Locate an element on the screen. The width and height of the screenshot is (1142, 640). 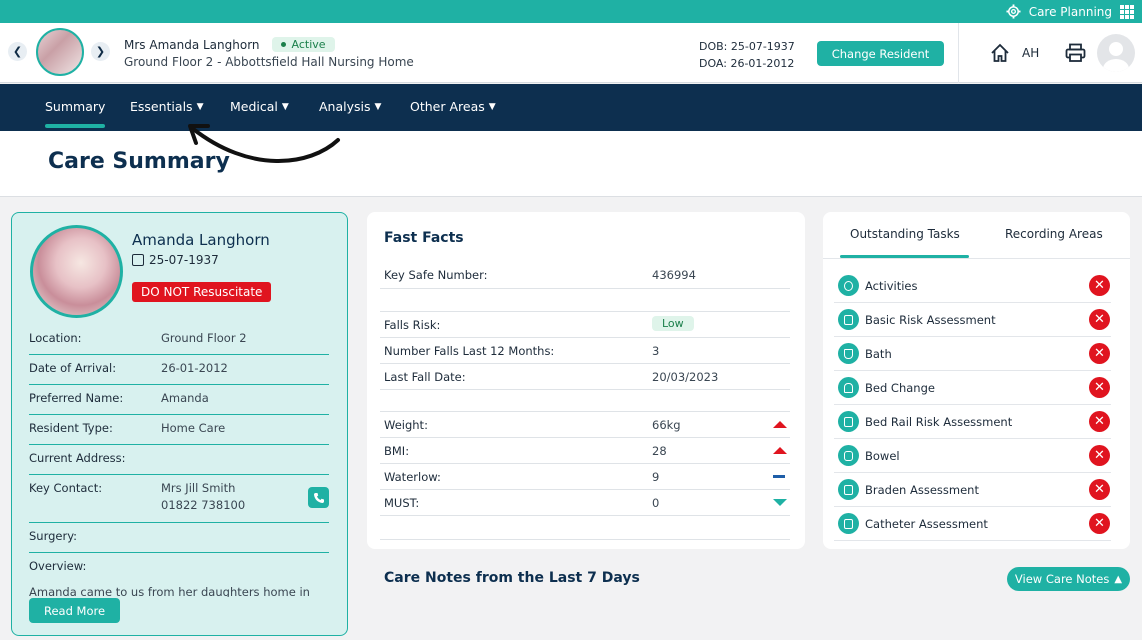
resident-dates: DOB: 25-07-1937 DOA: 26-01-2012 is located at coordinates (747, 55).